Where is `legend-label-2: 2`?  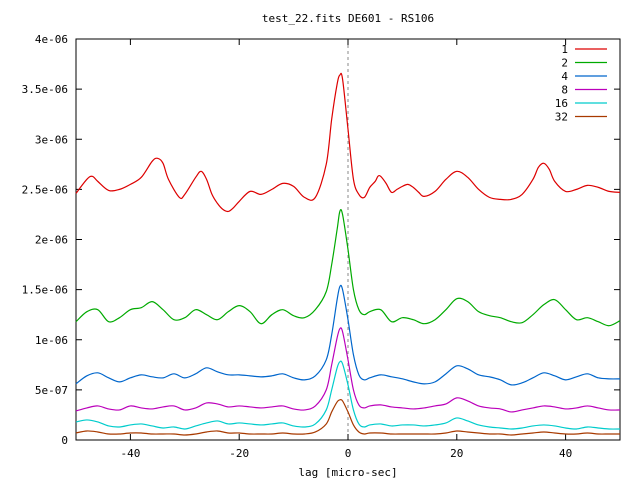
legend-label-2: 2 is located at coordinates (564, 63).